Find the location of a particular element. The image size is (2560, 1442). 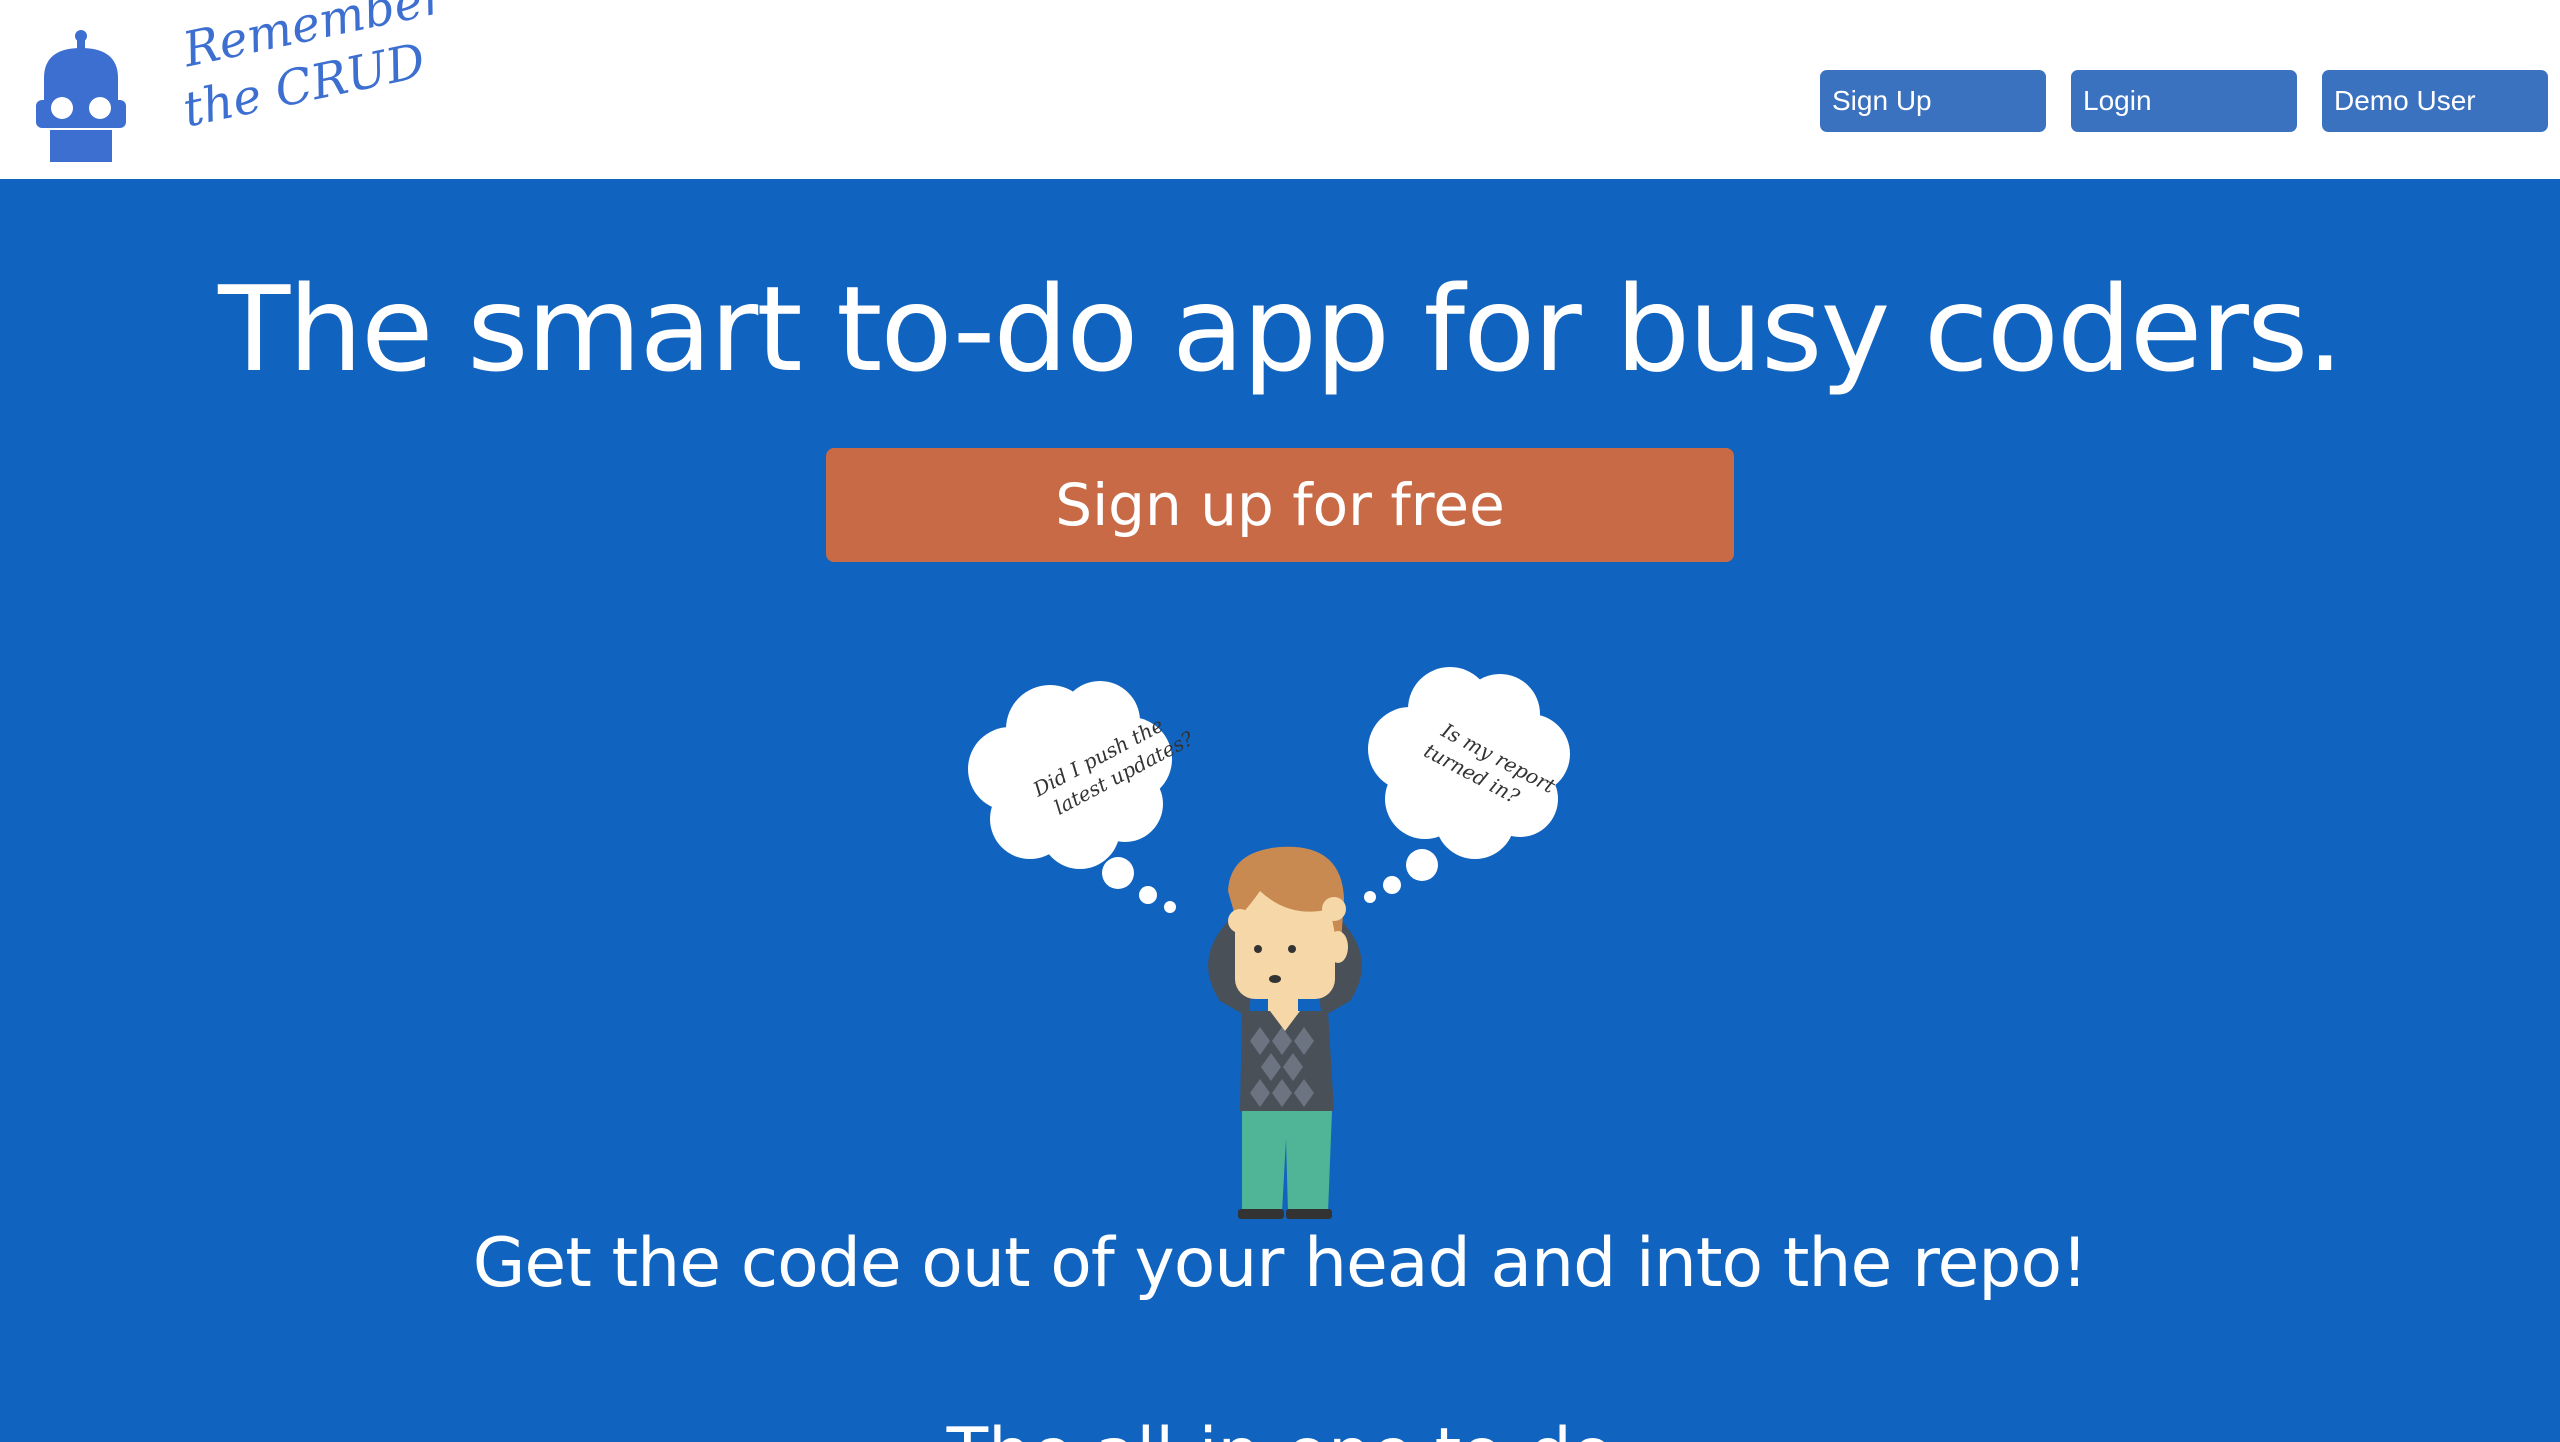

signup-free-button: Sign up for free is located at coordinates (1280, 505).